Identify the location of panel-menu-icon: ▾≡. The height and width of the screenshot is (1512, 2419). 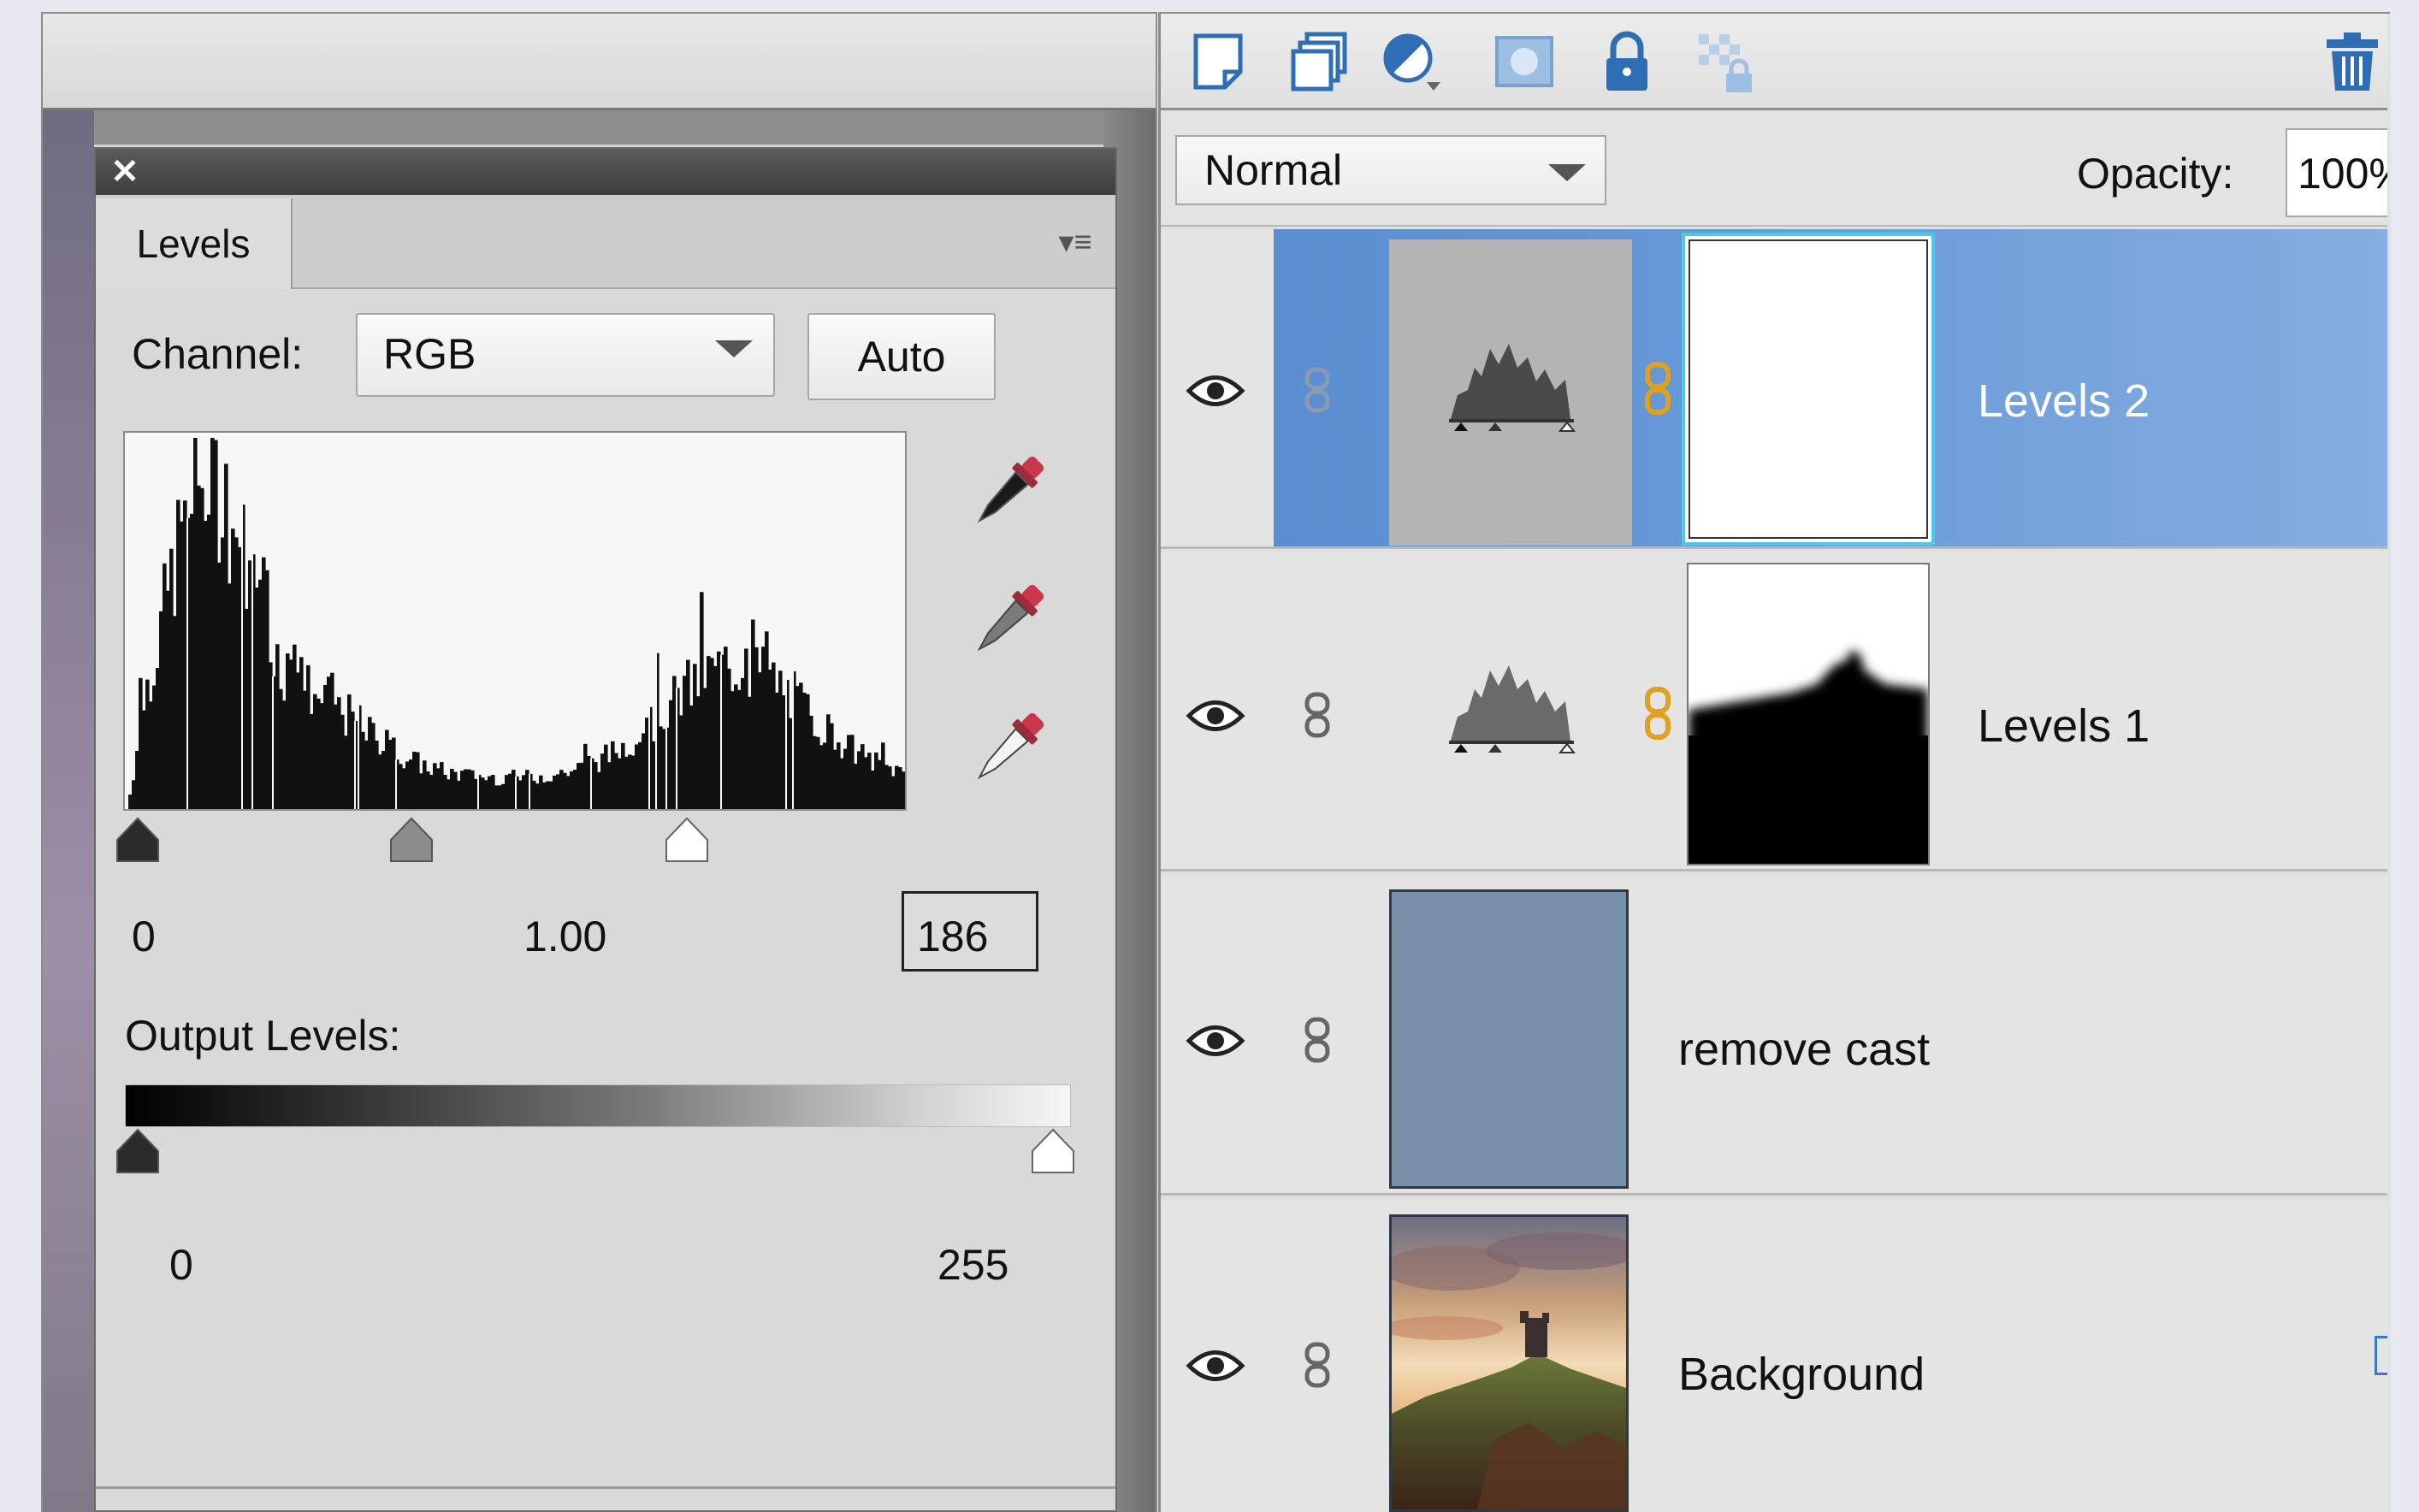
(1075, 242).